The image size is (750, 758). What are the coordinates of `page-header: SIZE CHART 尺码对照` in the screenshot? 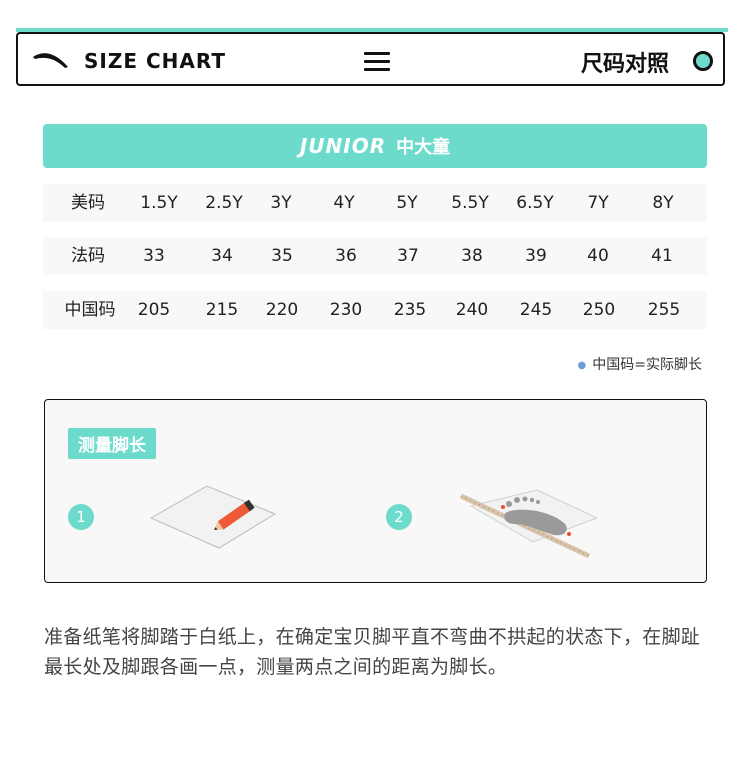 It's located at (370, 59).